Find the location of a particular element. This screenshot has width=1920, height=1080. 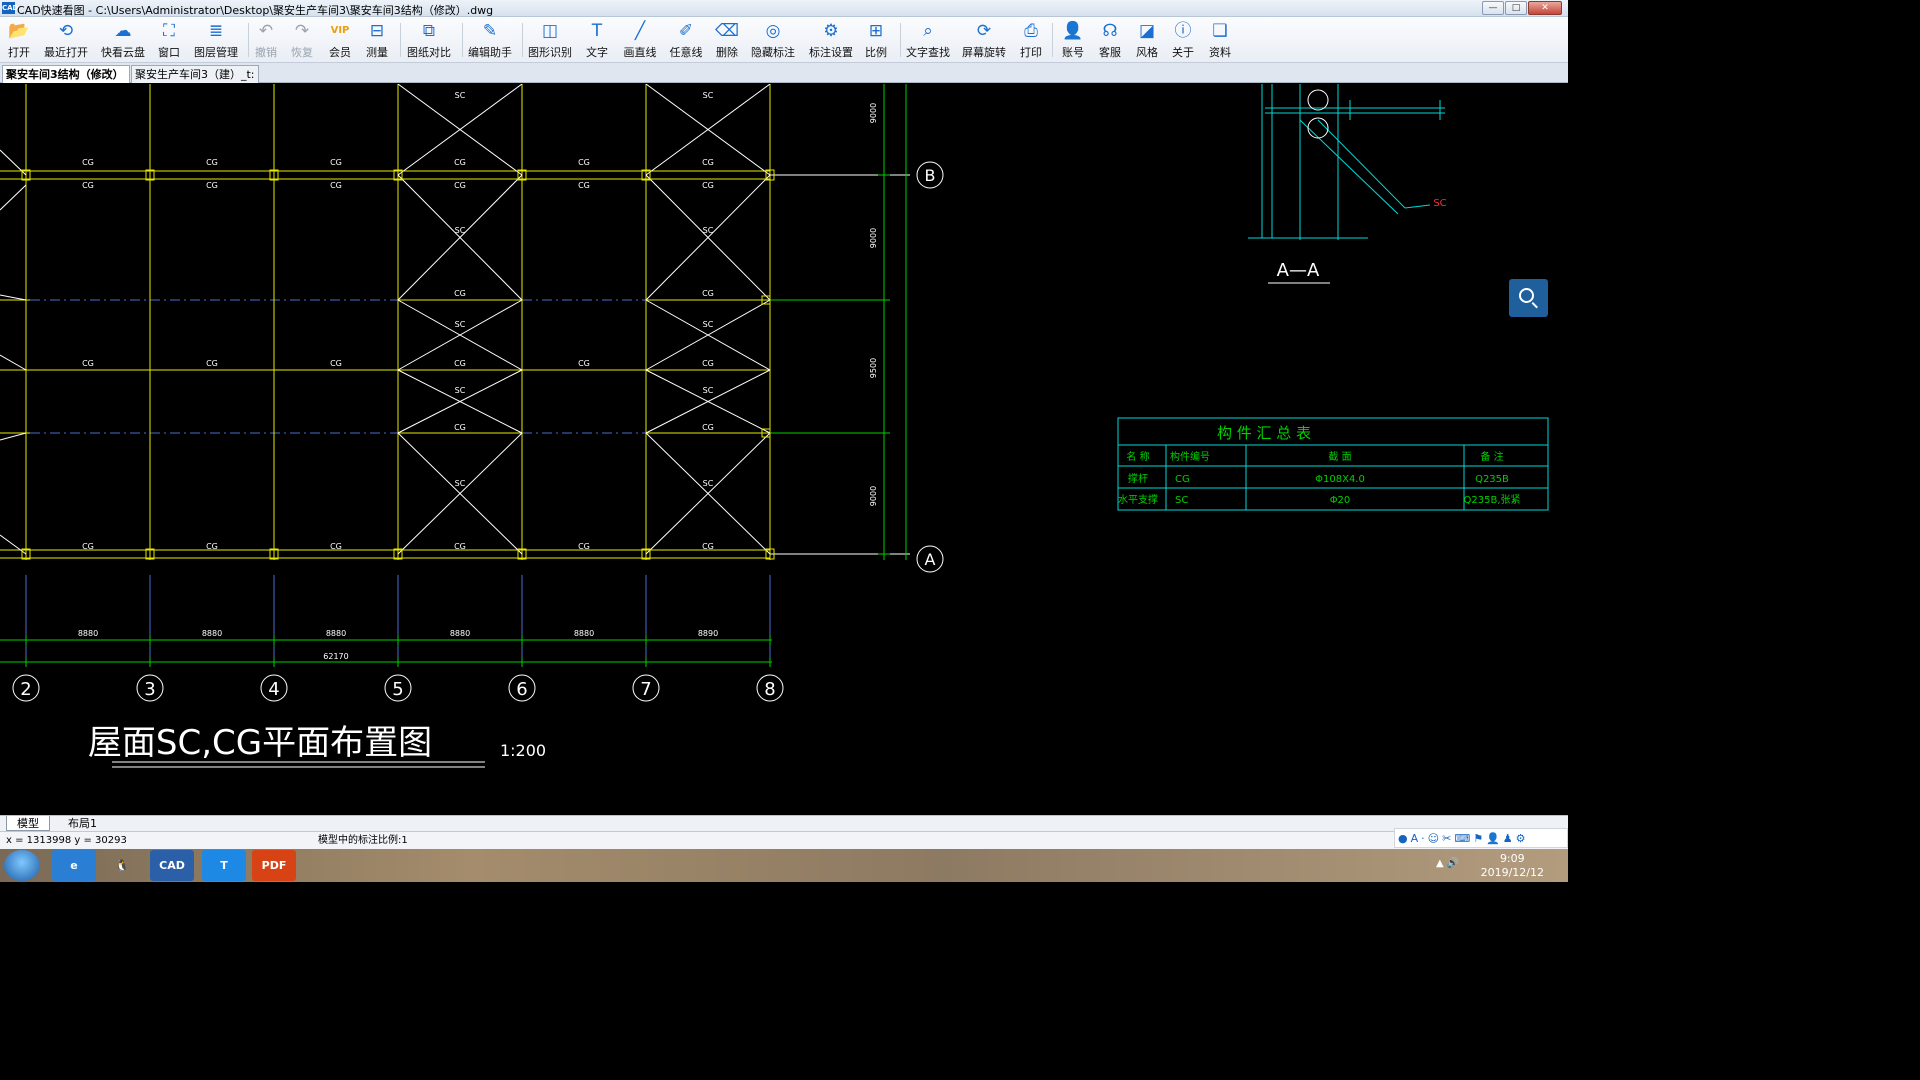

text-app-icon: T is located at coordinates (224, 865).